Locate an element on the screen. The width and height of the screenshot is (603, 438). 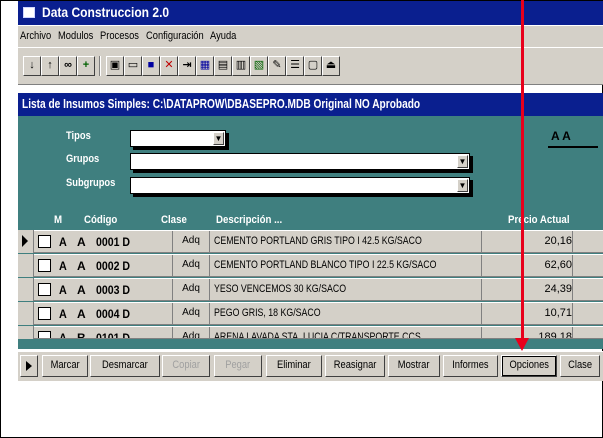
marcar-button: Marcar is located at coordinates (65, 366).